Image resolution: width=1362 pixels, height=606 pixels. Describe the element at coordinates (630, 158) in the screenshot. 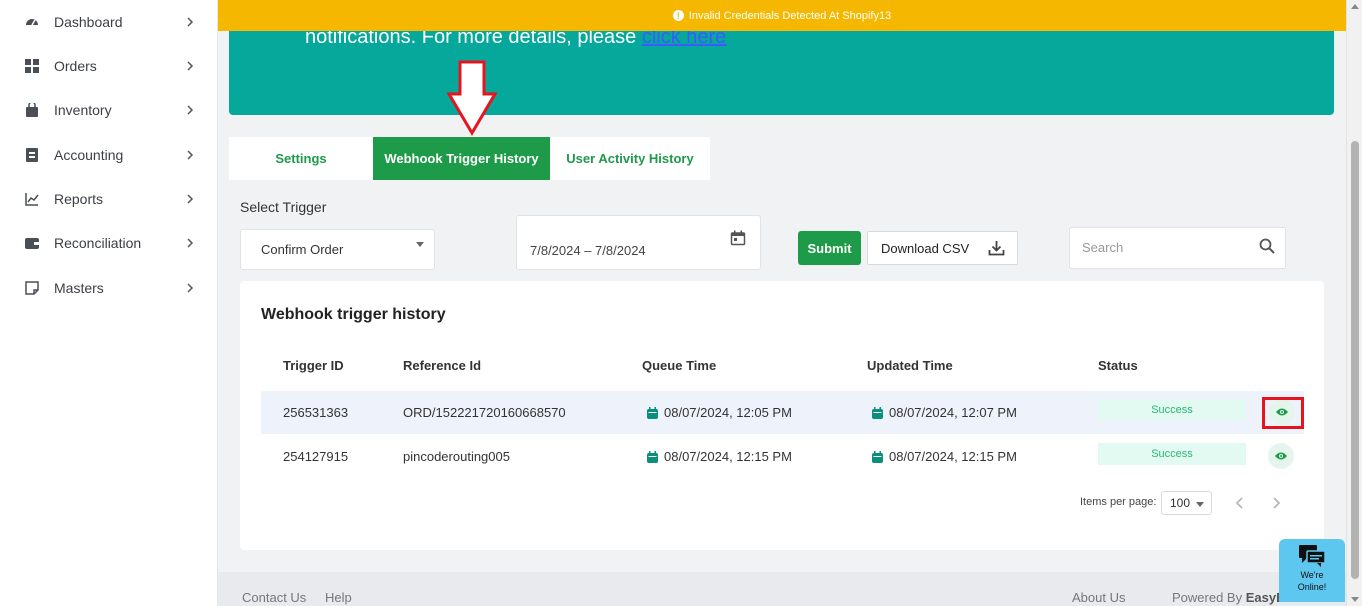

I see `tab-user-activity-history: User Activity History` at that location.